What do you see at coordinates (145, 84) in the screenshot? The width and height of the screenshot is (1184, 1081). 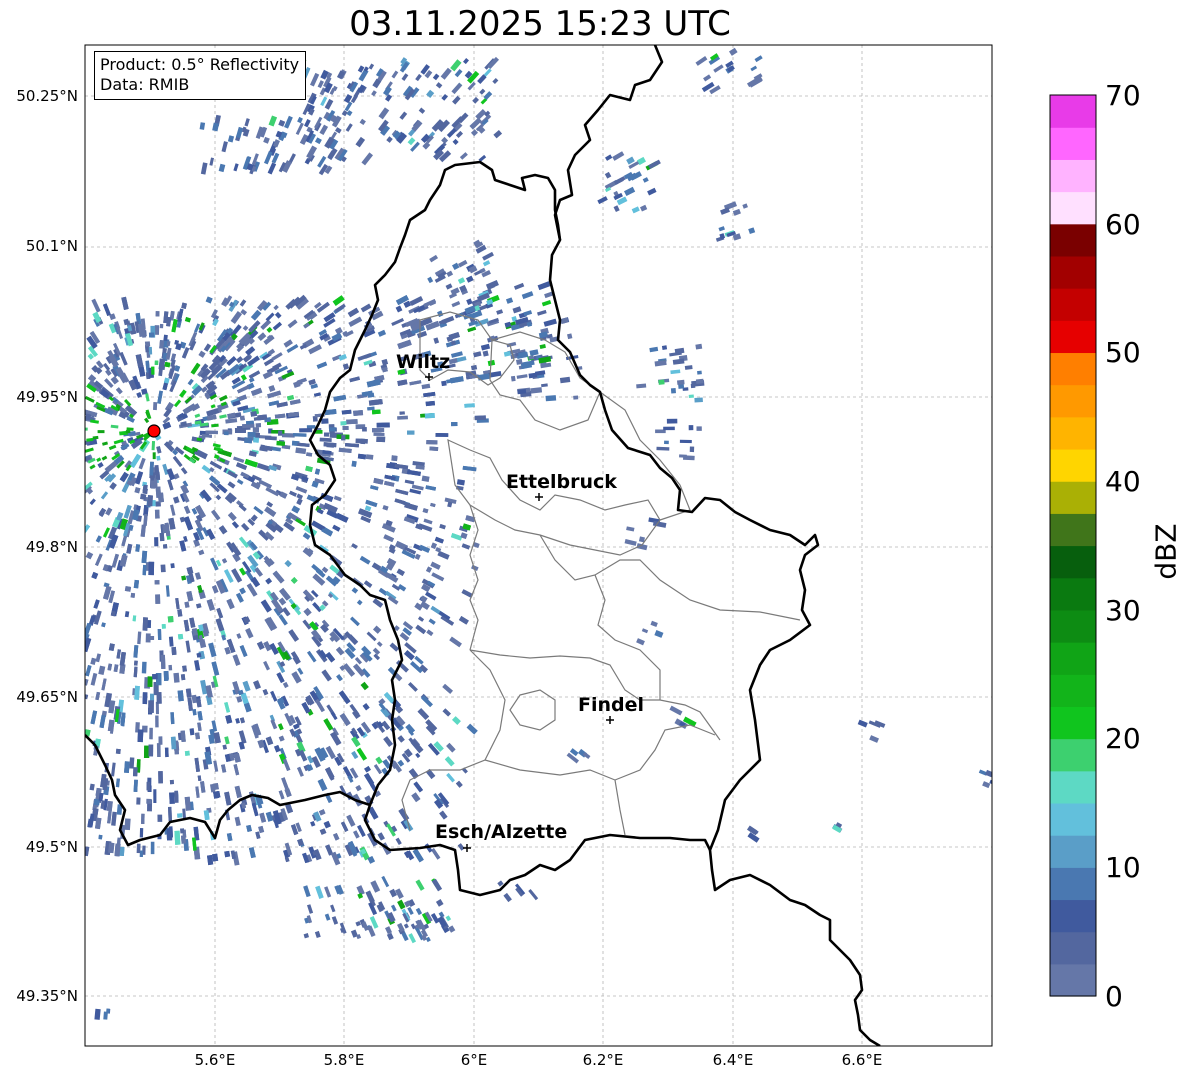 I see `data-source-text: Data: RMIB` at bounding box center [145, 84].